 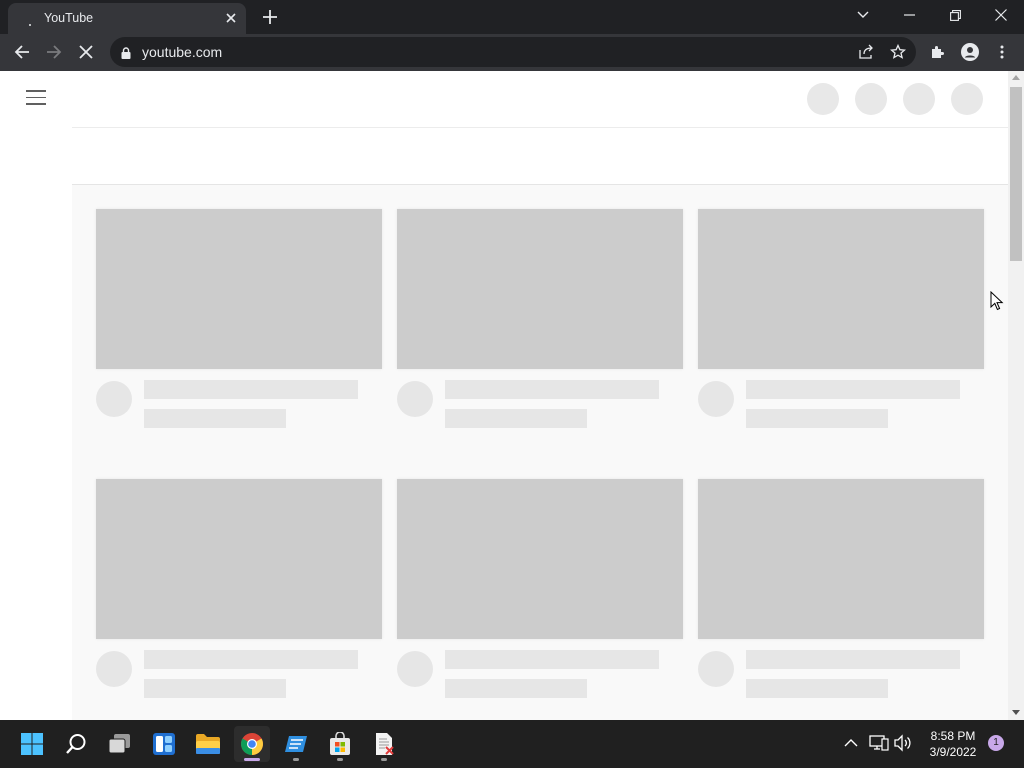 I want to click on minimize-icon, so click(x=909, y=15).